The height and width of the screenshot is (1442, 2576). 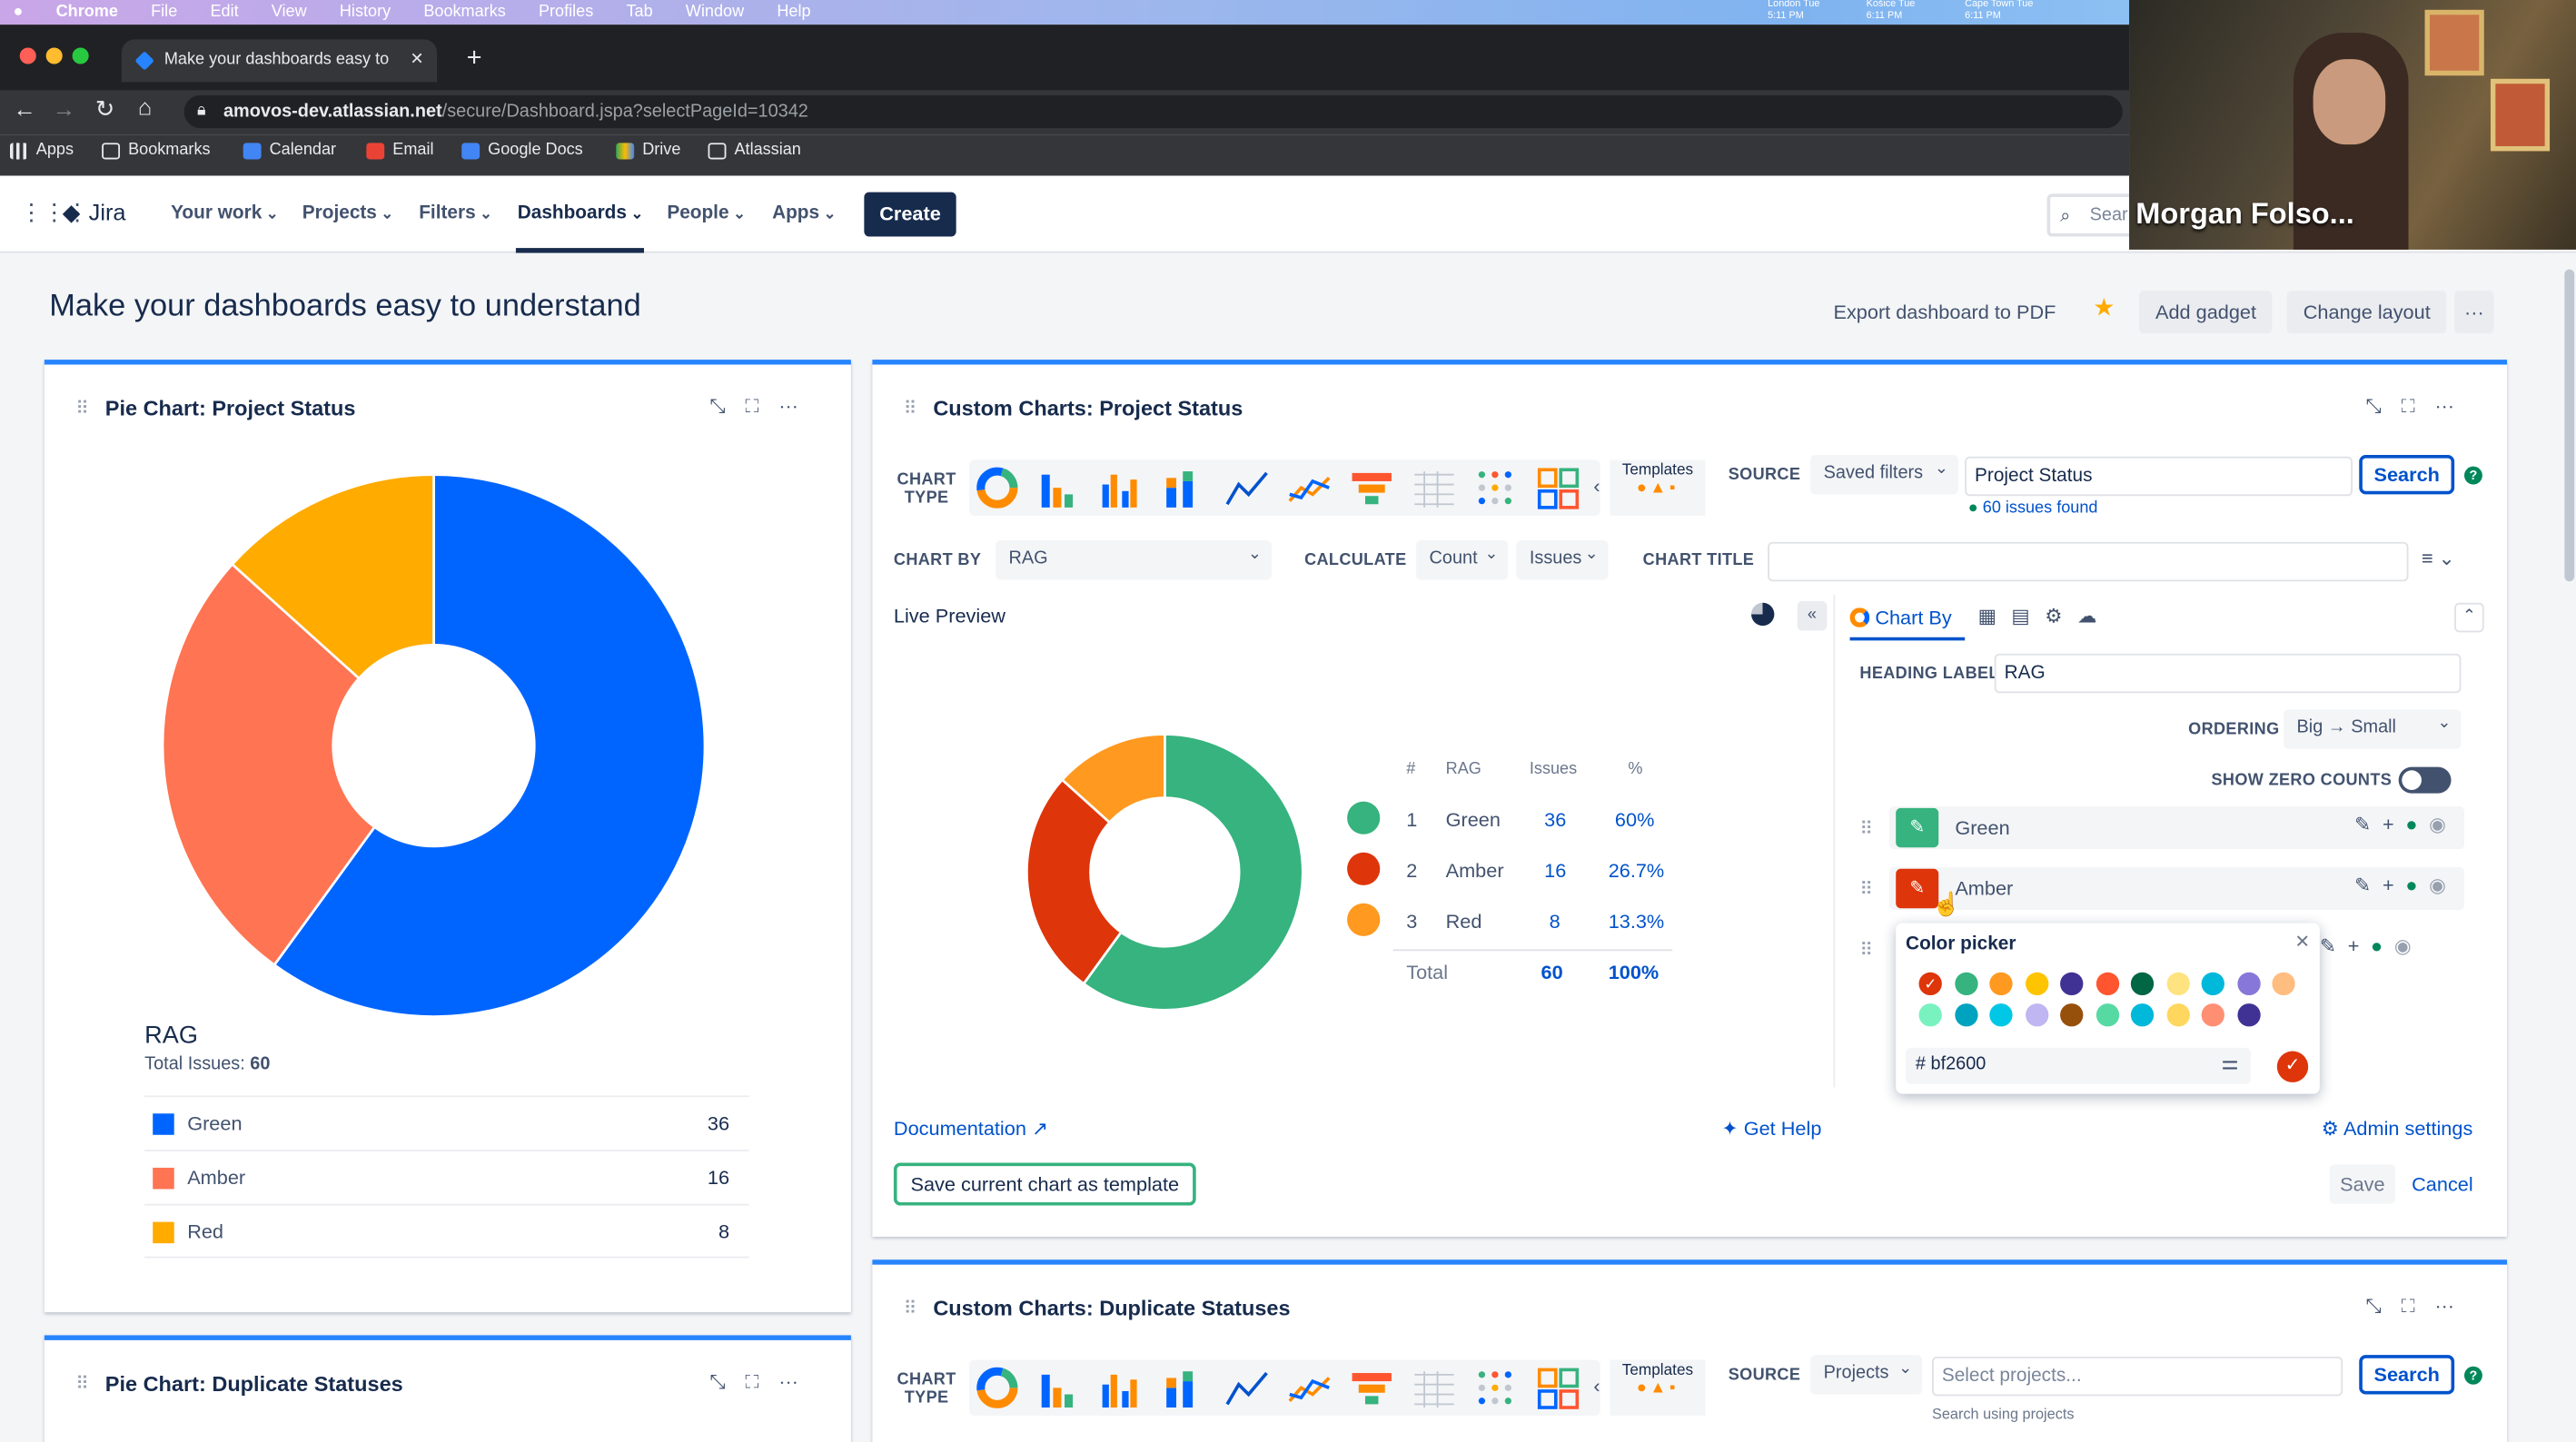 What do you see at coordinates (566, 13) in the screenshot?
I see `menu-profiles: Profiles` at bounding box center [566, 13].